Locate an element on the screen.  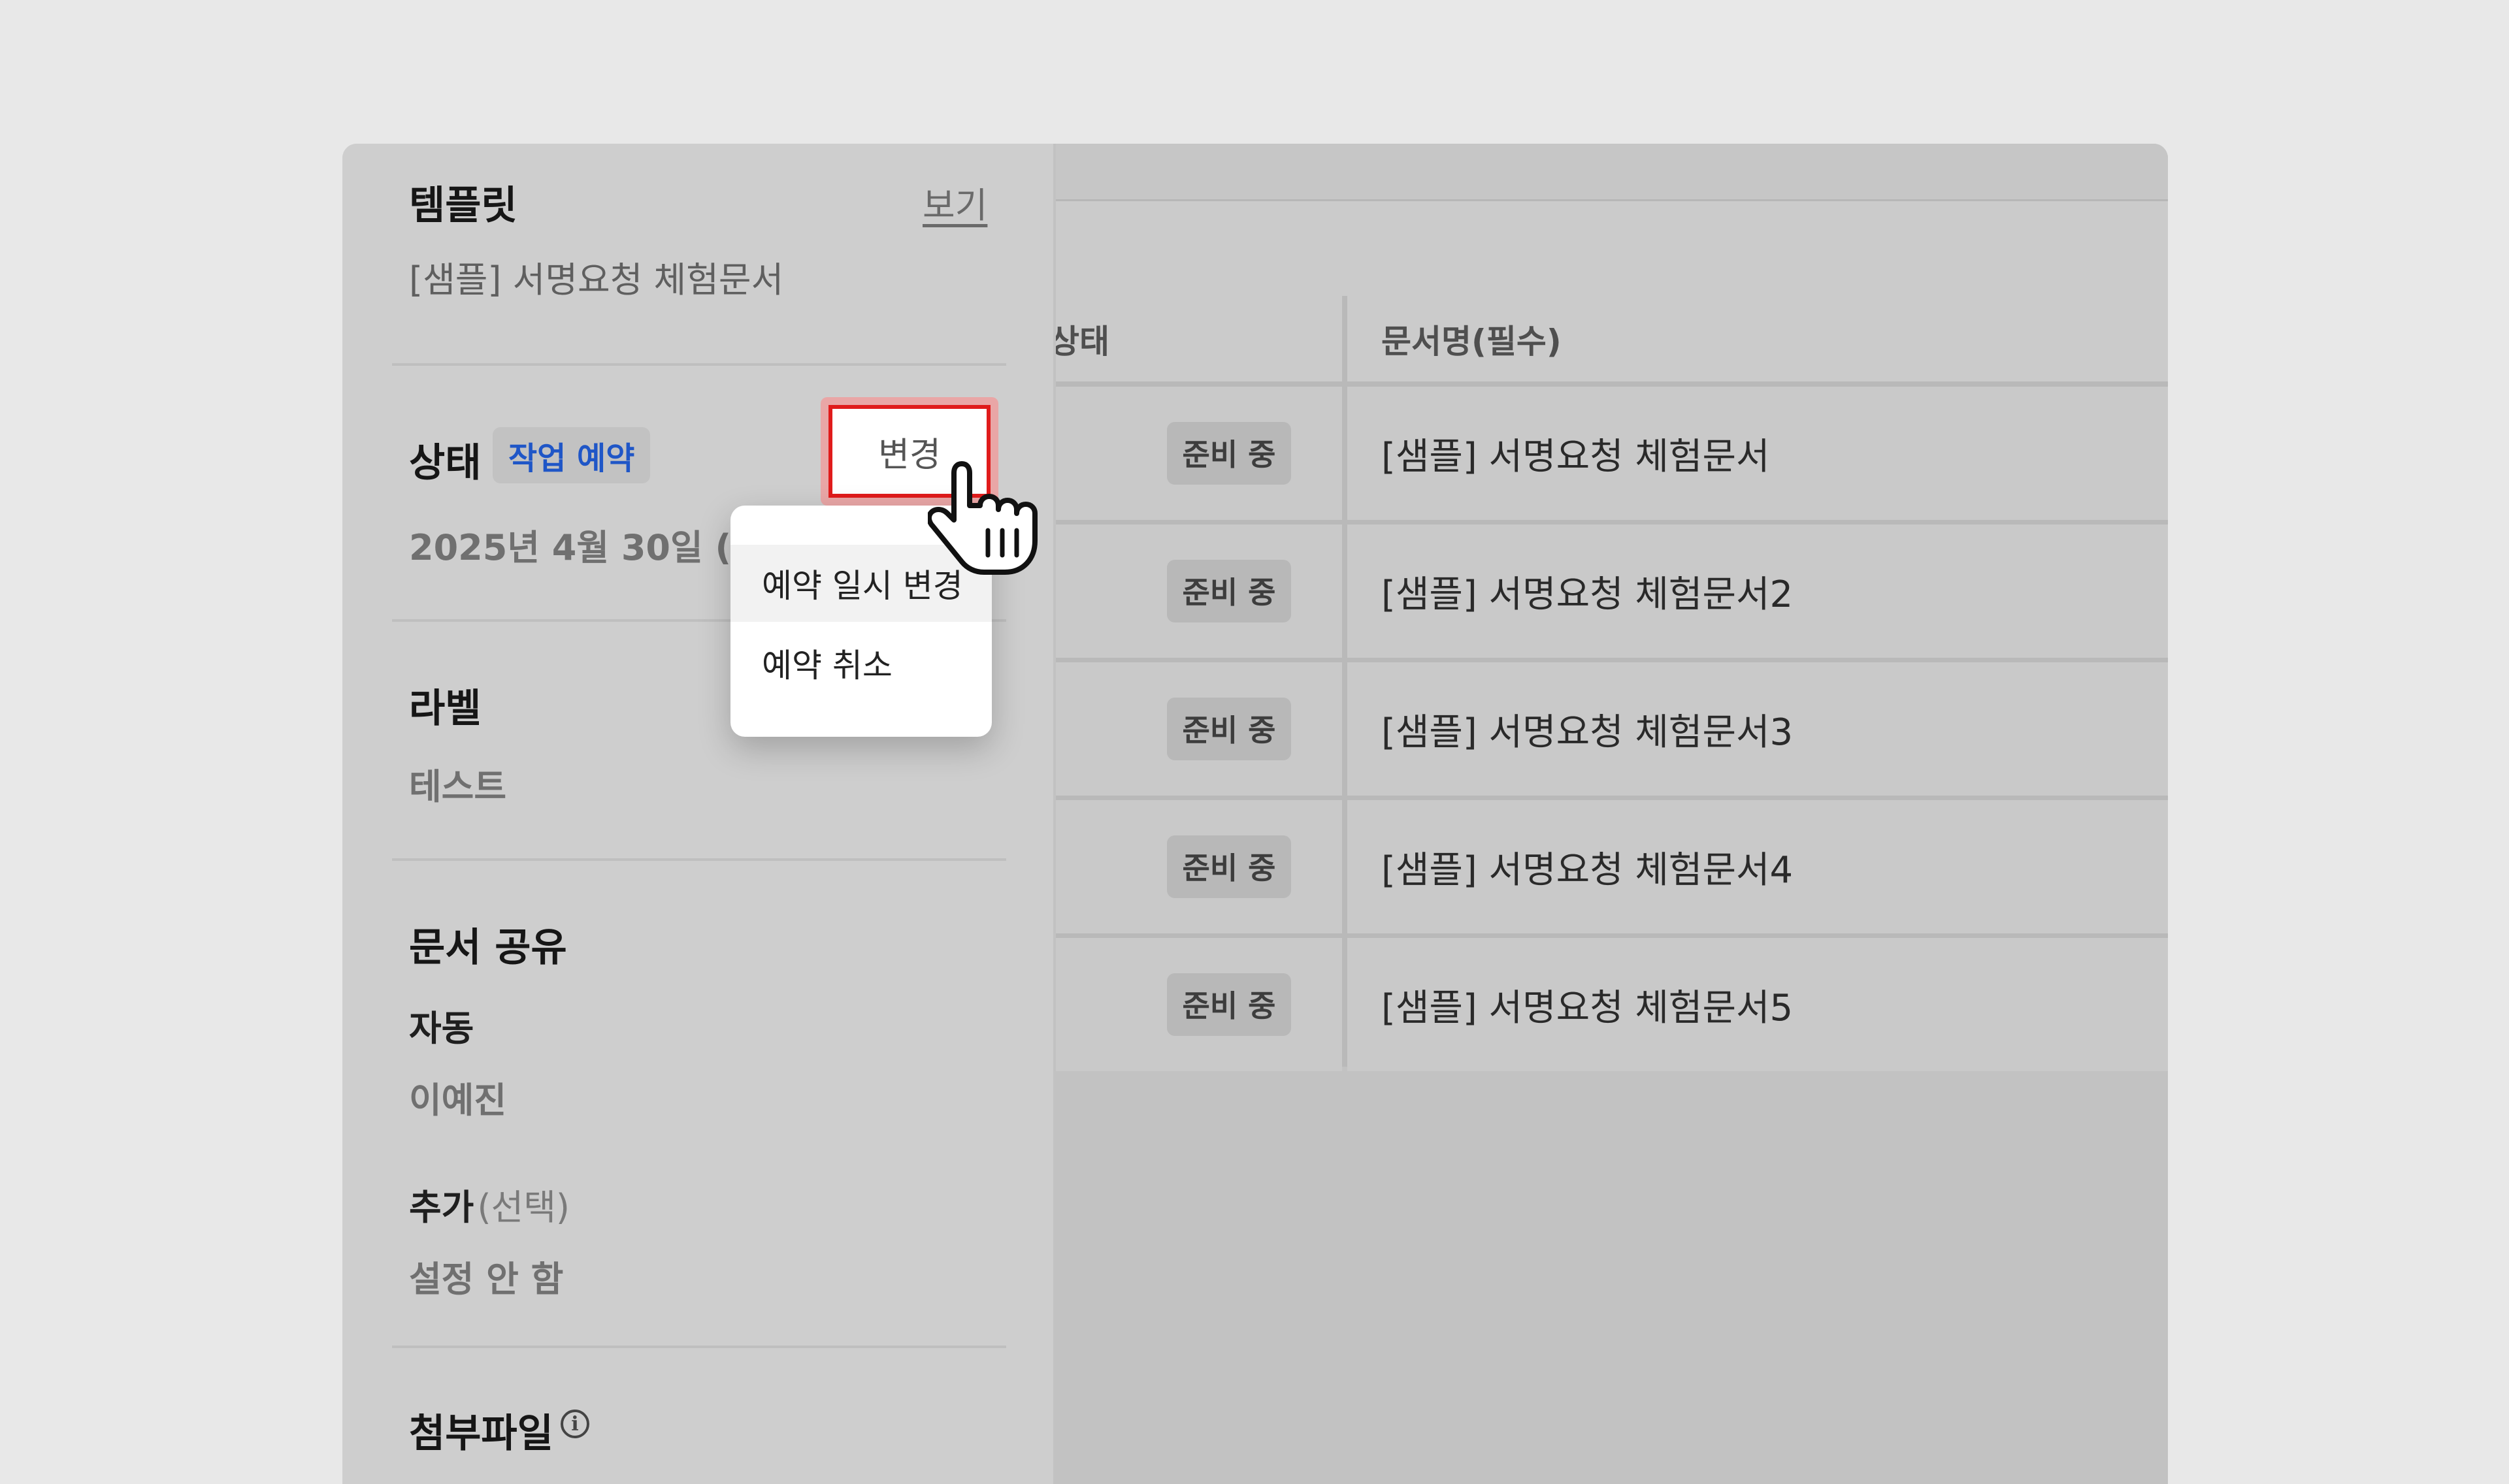
table-top-bar is located at coordinates (1612, 172).